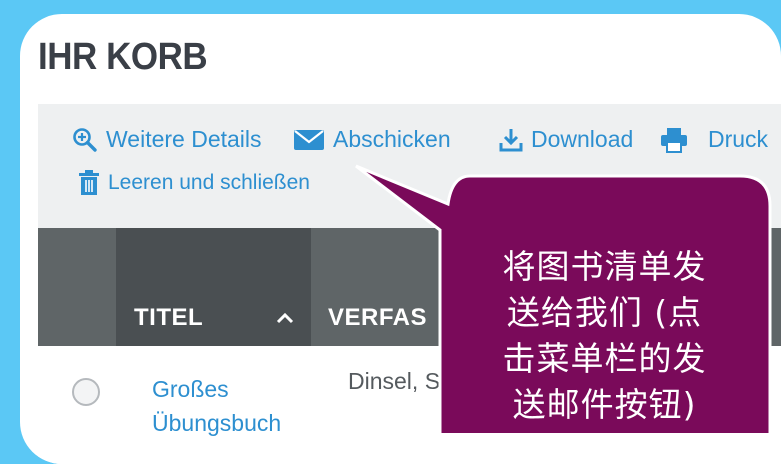 The width and height of the screenshot is (781, 464). I want to click on title-column-header: TITEL, so click(213, 287).